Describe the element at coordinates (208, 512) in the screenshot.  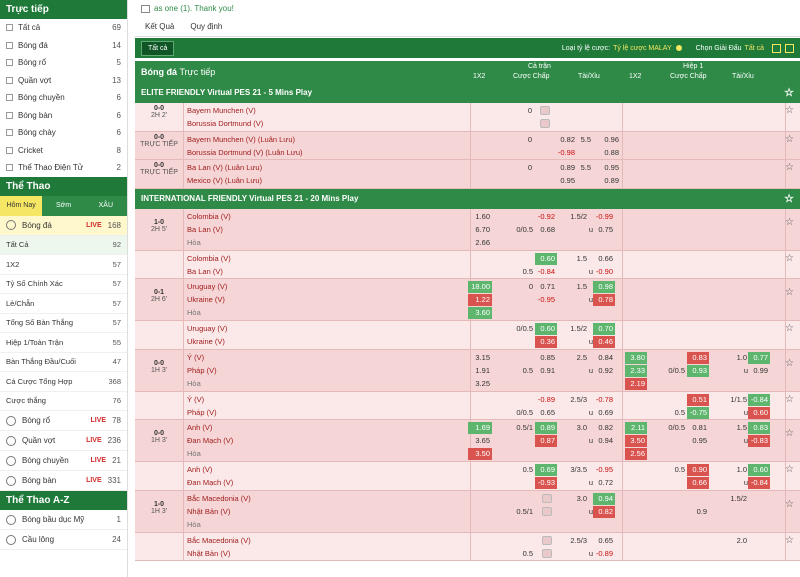
I see `away-team: Nhật Bản (V)` at that location.